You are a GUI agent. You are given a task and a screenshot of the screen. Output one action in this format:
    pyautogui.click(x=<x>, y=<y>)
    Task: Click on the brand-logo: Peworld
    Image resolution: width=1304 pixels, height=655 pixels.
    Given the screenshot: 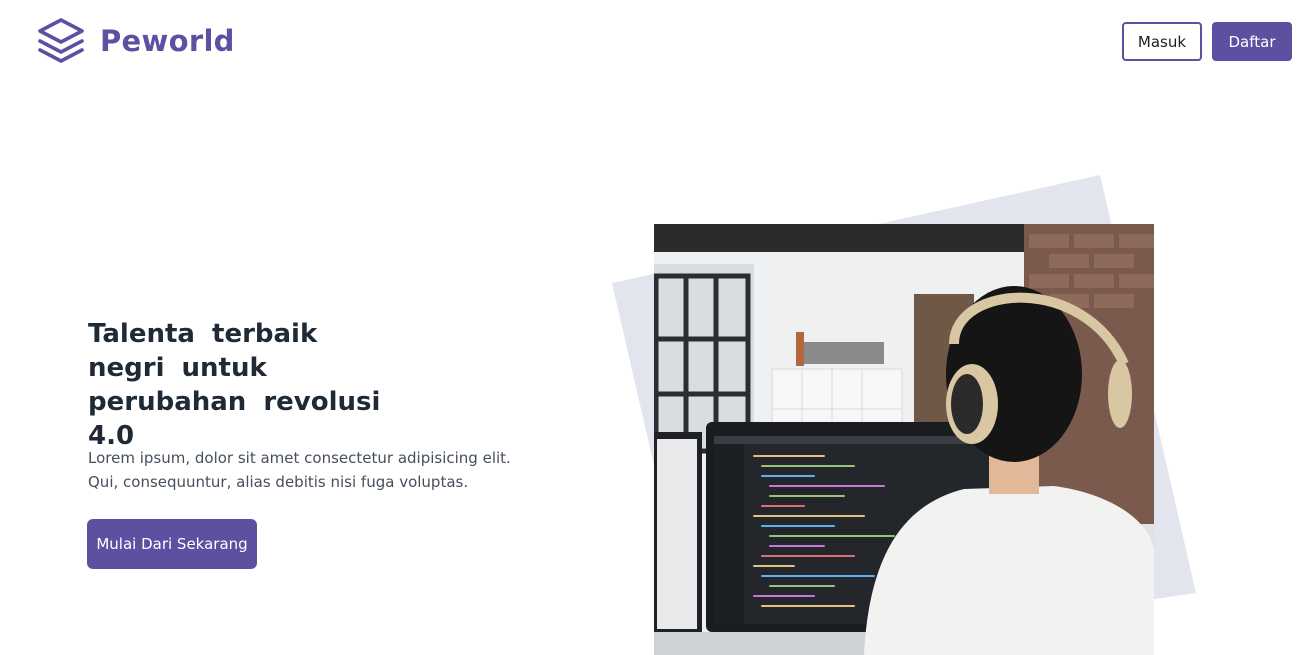 What is the action you would take?
    pyautogui.click(x=136, y=41)
    